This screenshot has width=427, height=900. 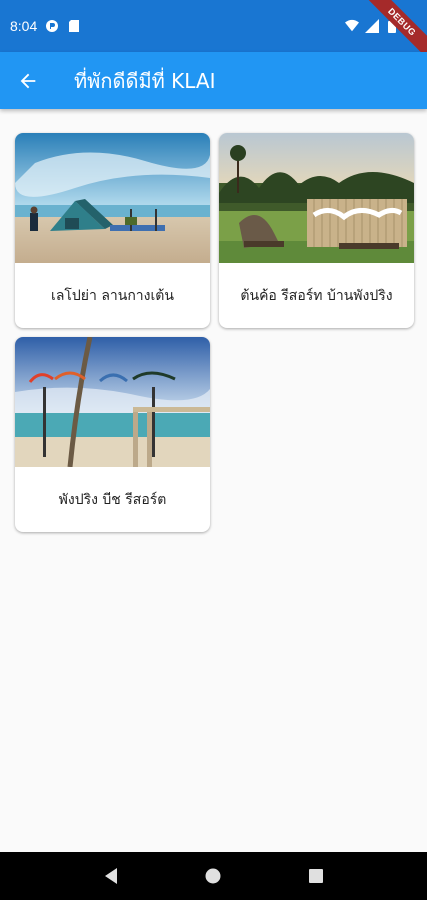 I want to click on beach-campsite-tent-photo, so click(x=112, y=198).